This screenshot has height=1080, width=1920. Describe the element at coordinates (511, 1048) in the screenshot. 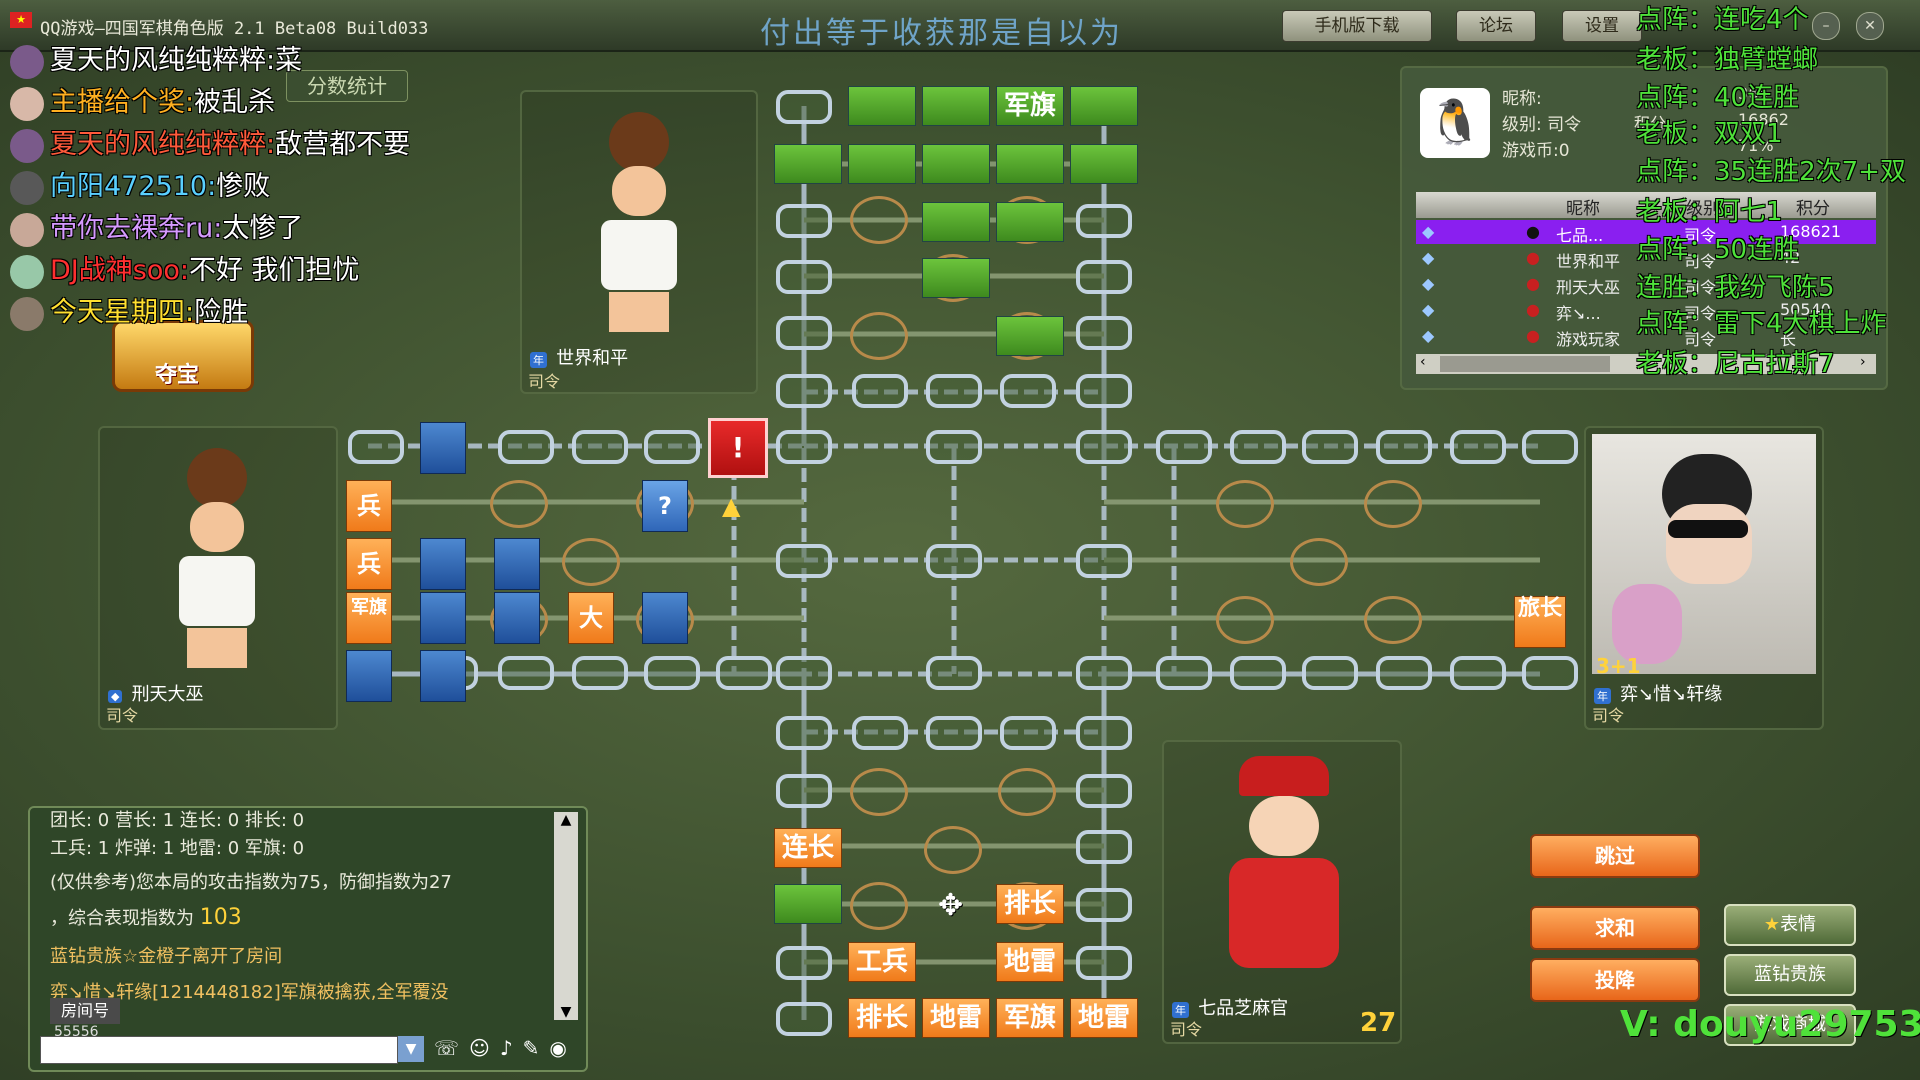

I see `speaker-icon: ♪` at that location.